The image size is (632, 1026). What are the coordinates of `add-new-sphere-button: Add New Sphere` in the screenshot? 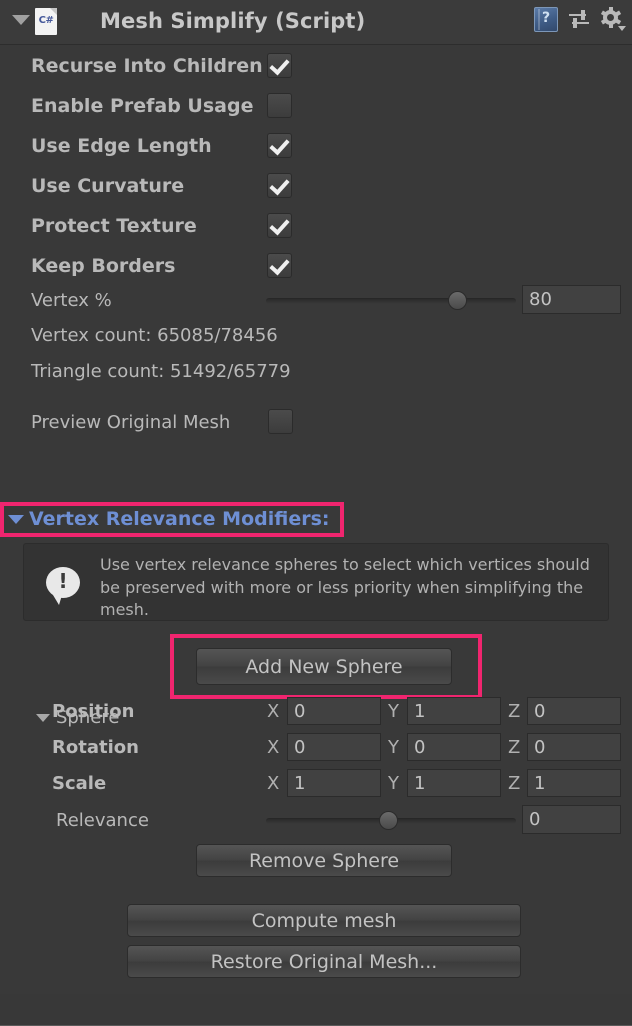 It's located at (324, 666).